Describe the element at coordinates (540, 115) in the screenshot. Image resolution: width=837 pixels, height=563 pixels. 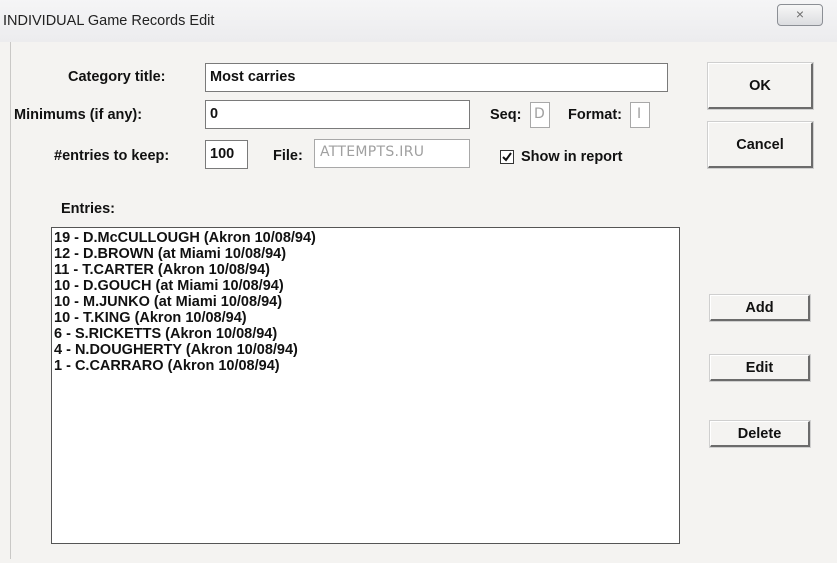
I see `seq-input: D` at that location.